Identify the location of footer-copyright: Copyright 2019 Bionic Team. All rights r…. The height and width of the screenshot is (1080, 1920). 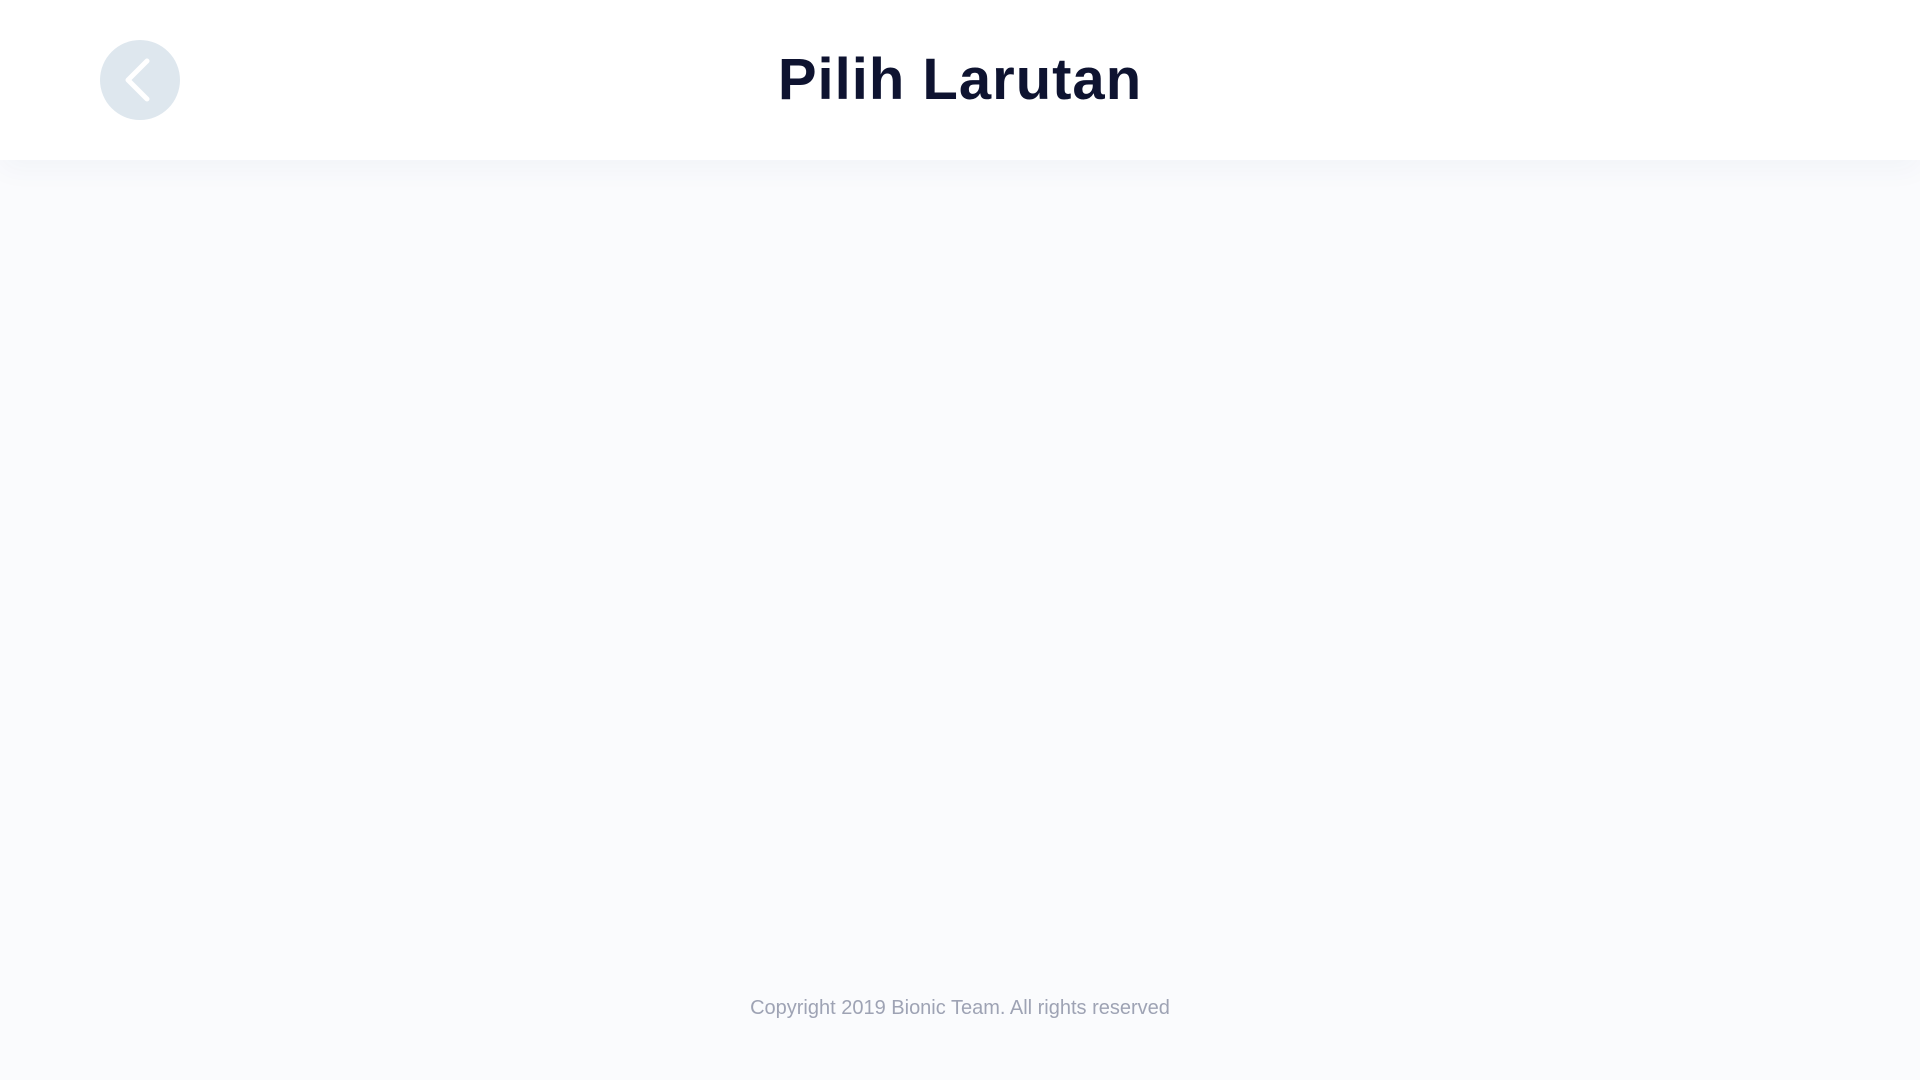
(960, 1008).